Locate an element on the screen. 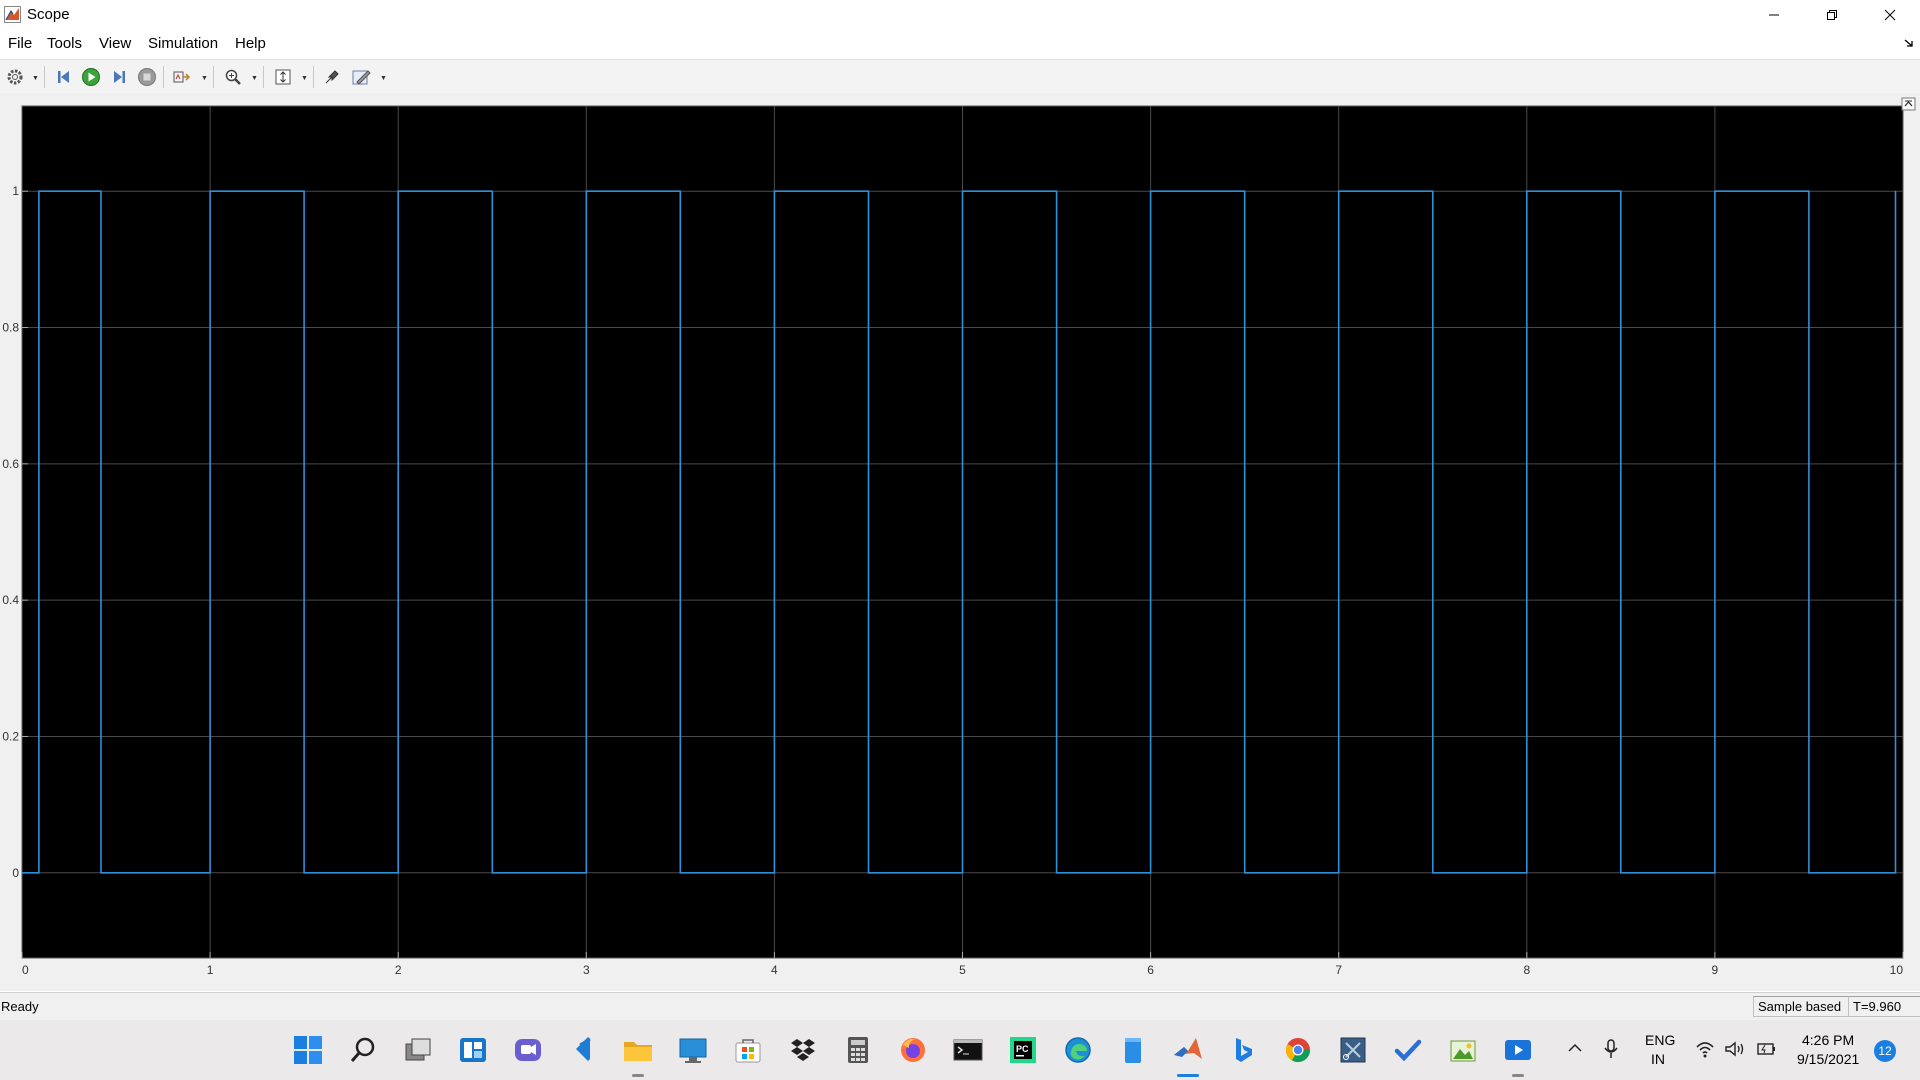  wifi-icon is located at coordinates (1705, 1049).